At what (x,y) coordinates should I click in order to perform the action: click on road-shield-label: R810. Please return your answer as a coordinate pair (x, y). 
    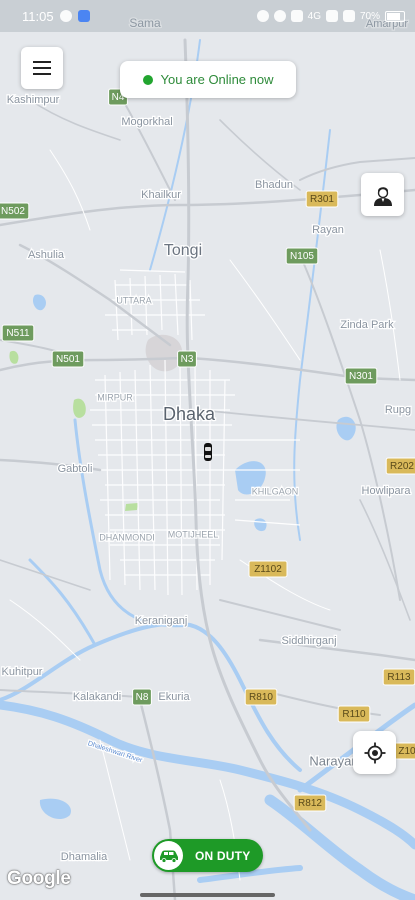
    Looking at the image, I should click on (261, 697).